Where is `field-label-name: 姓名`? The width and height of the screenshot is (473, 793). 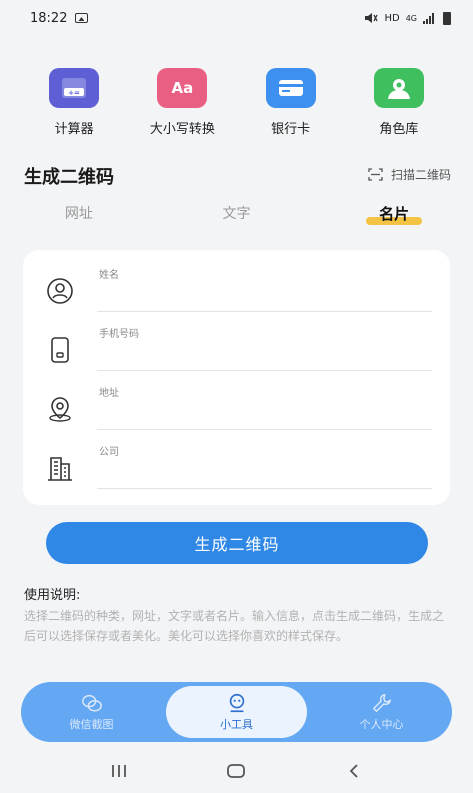 field-label-name: 姓名 is located at coordinates (109, 275).